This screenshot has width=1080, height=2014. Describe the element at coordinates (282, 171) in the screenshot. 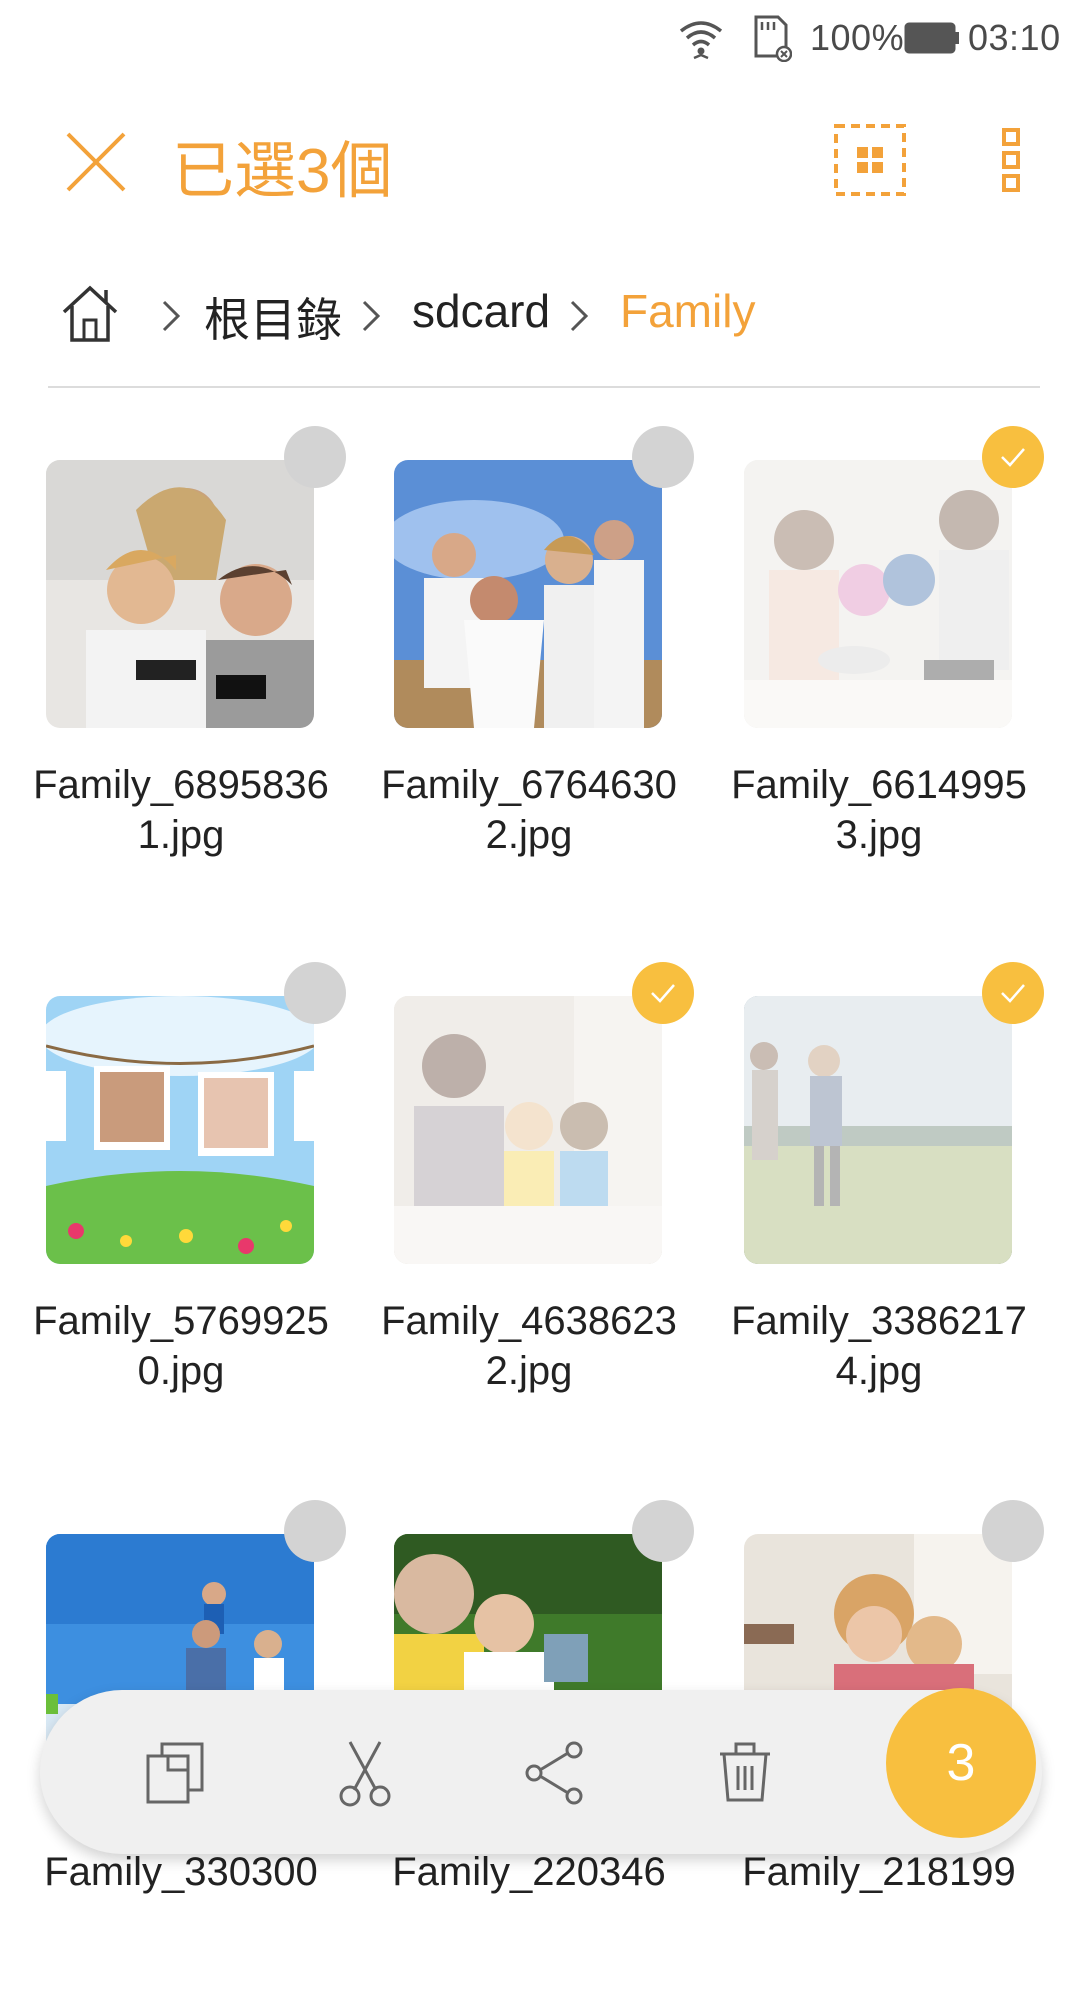

I see `selection-count-title: 已選3個` at that location.